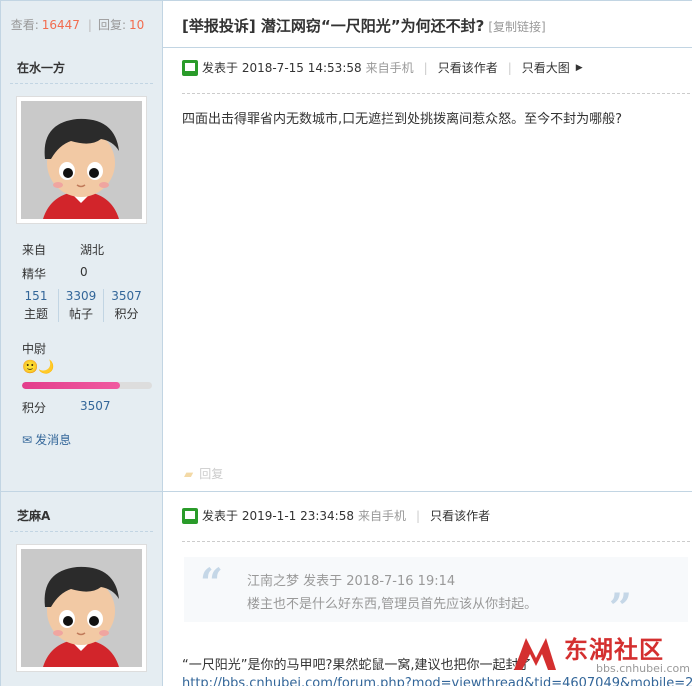 The width and height of the screenshot is (692, 686). What do you see at coordinates (333, 26) in the screenshot?
I see `thread-title-text: [举报投诉] 潜江网窃“一尺阳光”为何还不封?` at bounding box center [333, 26].